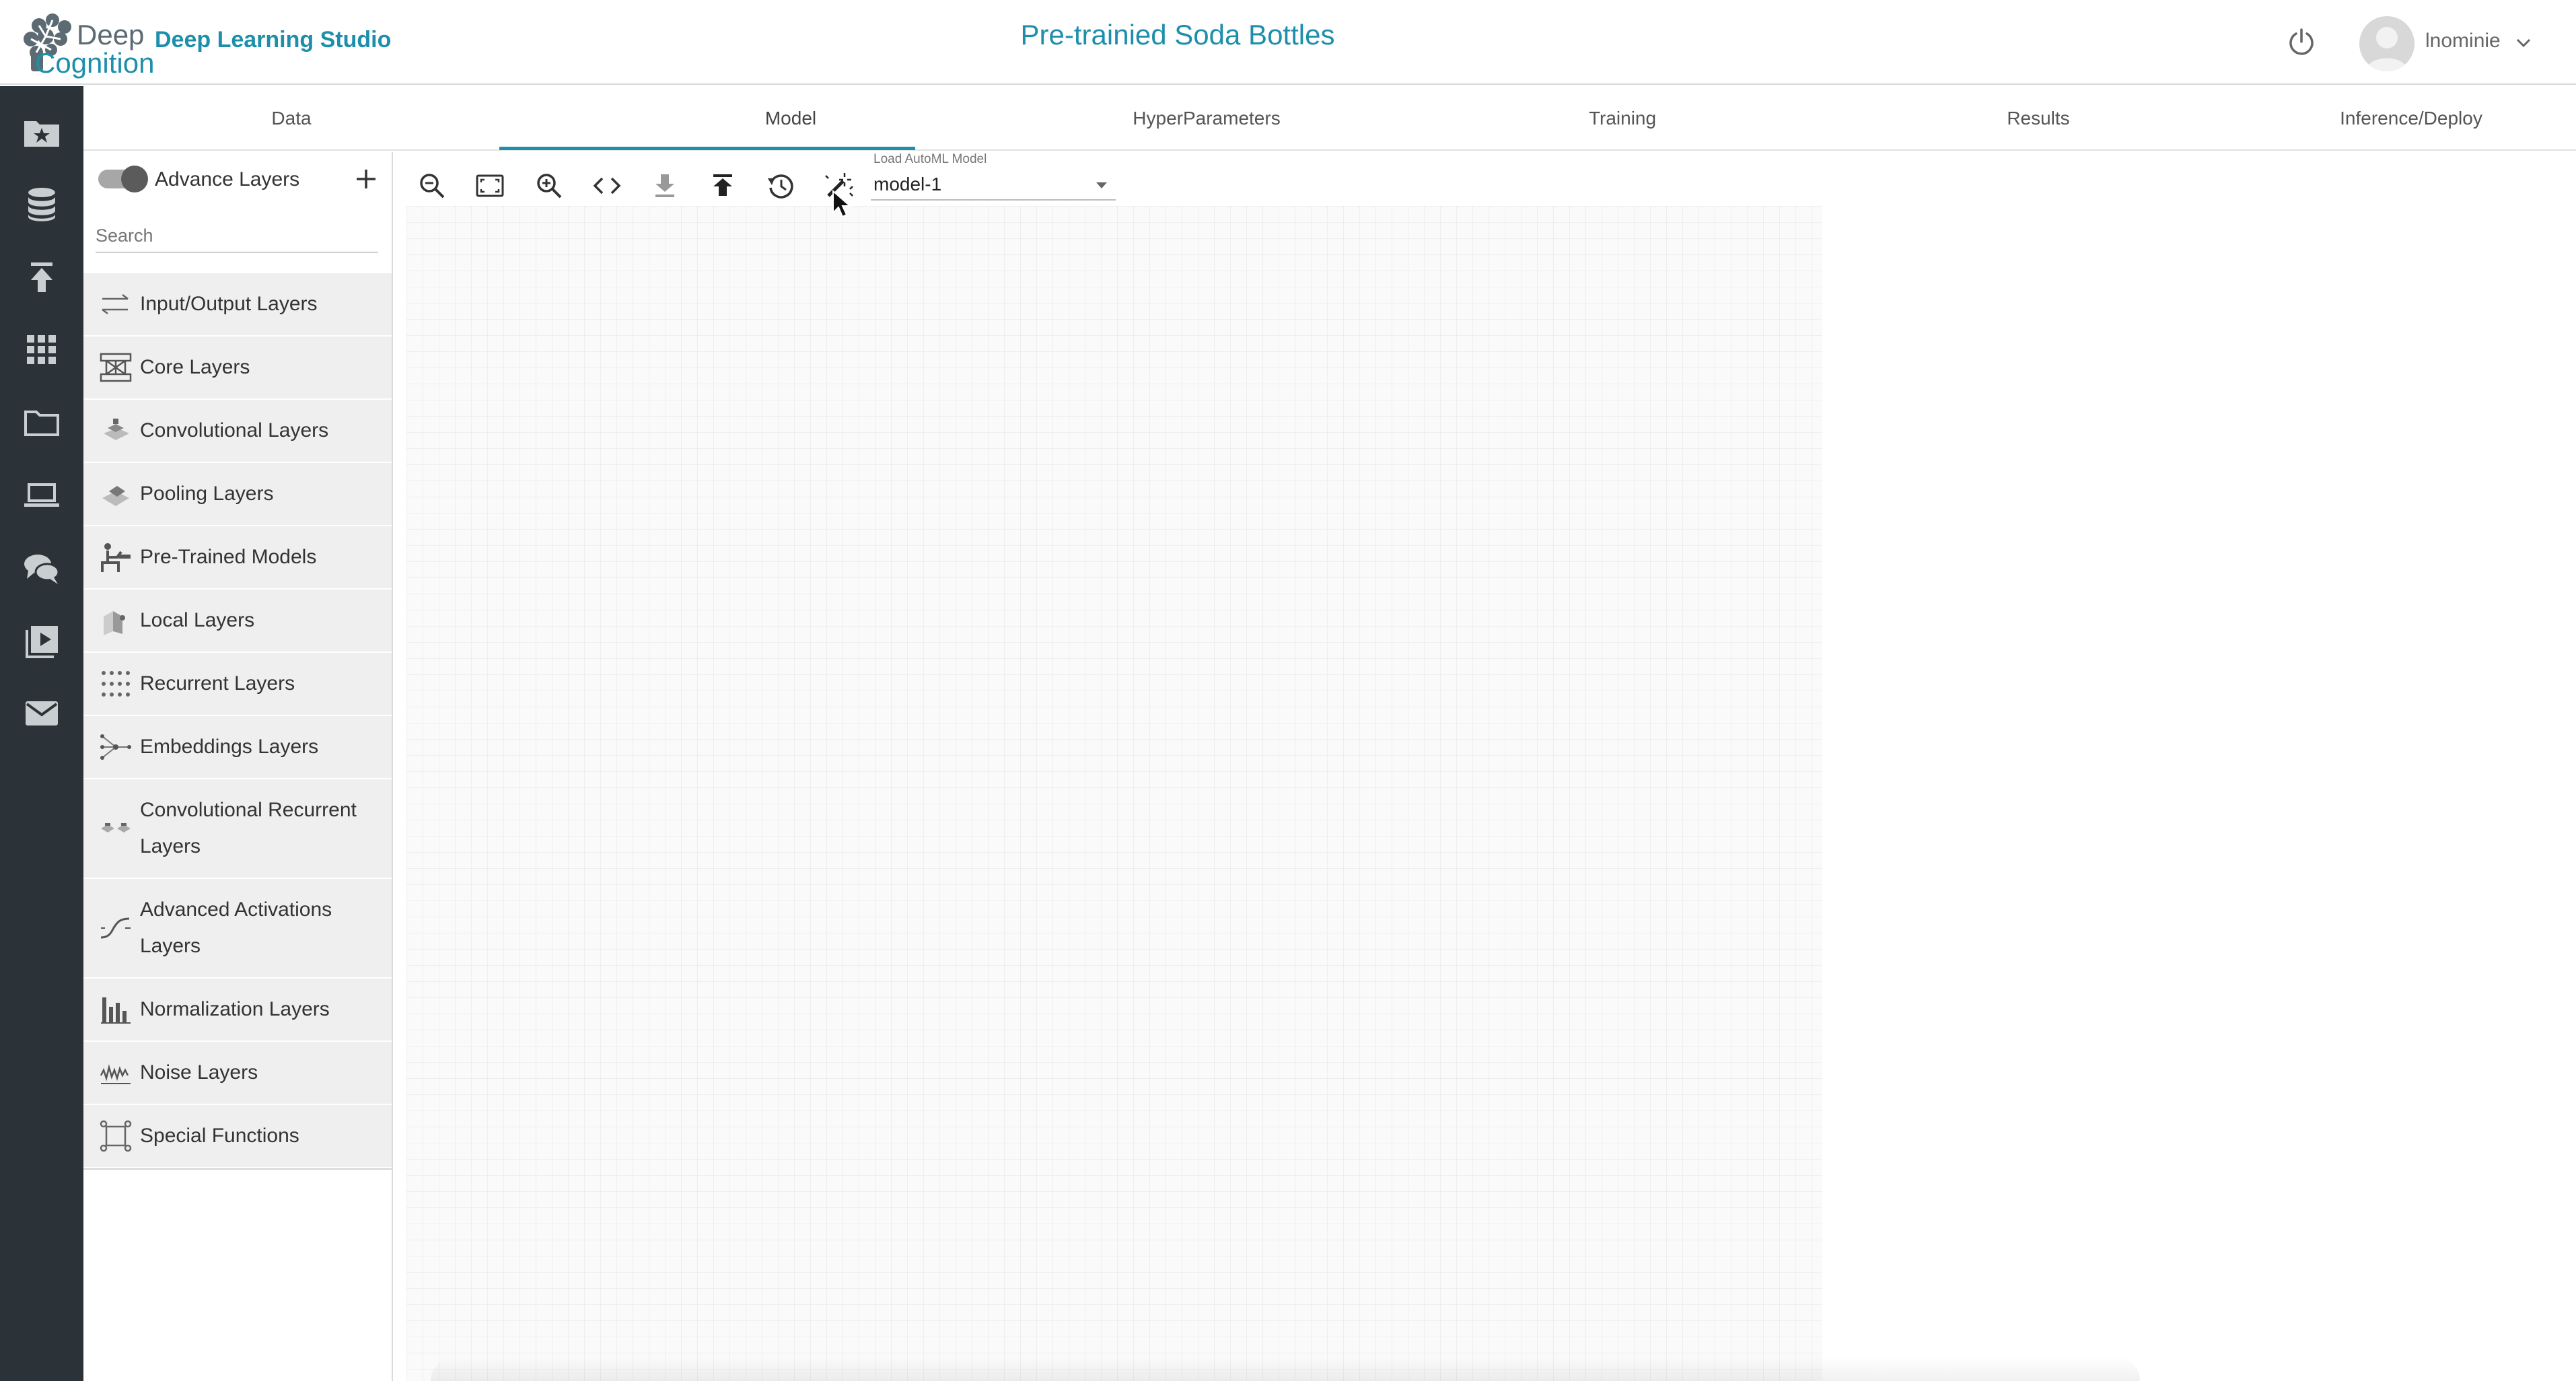 This screenshot has width=2576, height=1381. I want to click on rail-files-button, so click(42, 423).